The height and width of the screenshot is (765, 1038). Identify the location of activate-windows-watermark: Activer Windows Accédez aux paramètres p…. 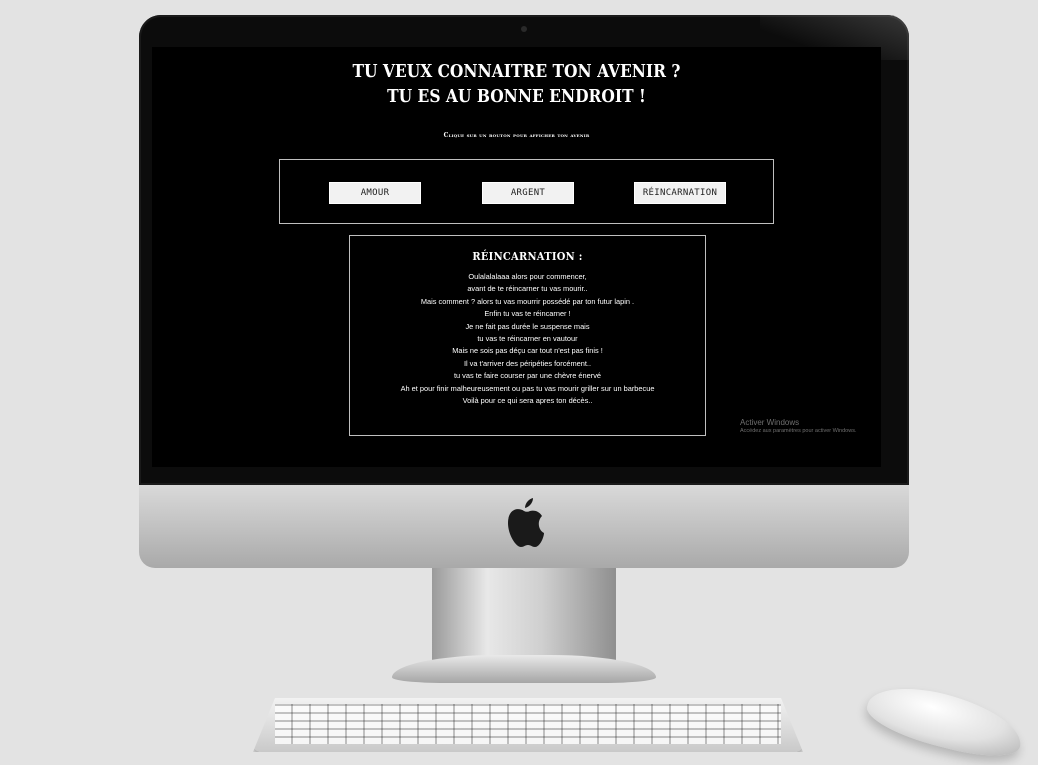
(798, 426).